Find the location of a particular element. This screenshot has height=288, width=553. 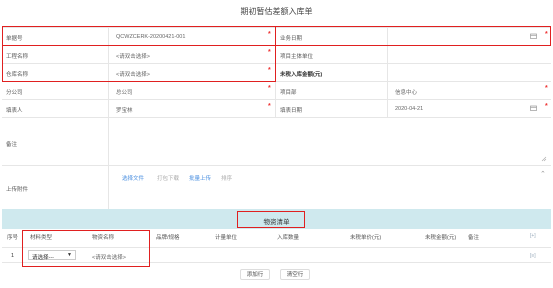

form-row-4: 分公司 总公司 * 项目部 信息中心 * is located at coordinates (276, 90).